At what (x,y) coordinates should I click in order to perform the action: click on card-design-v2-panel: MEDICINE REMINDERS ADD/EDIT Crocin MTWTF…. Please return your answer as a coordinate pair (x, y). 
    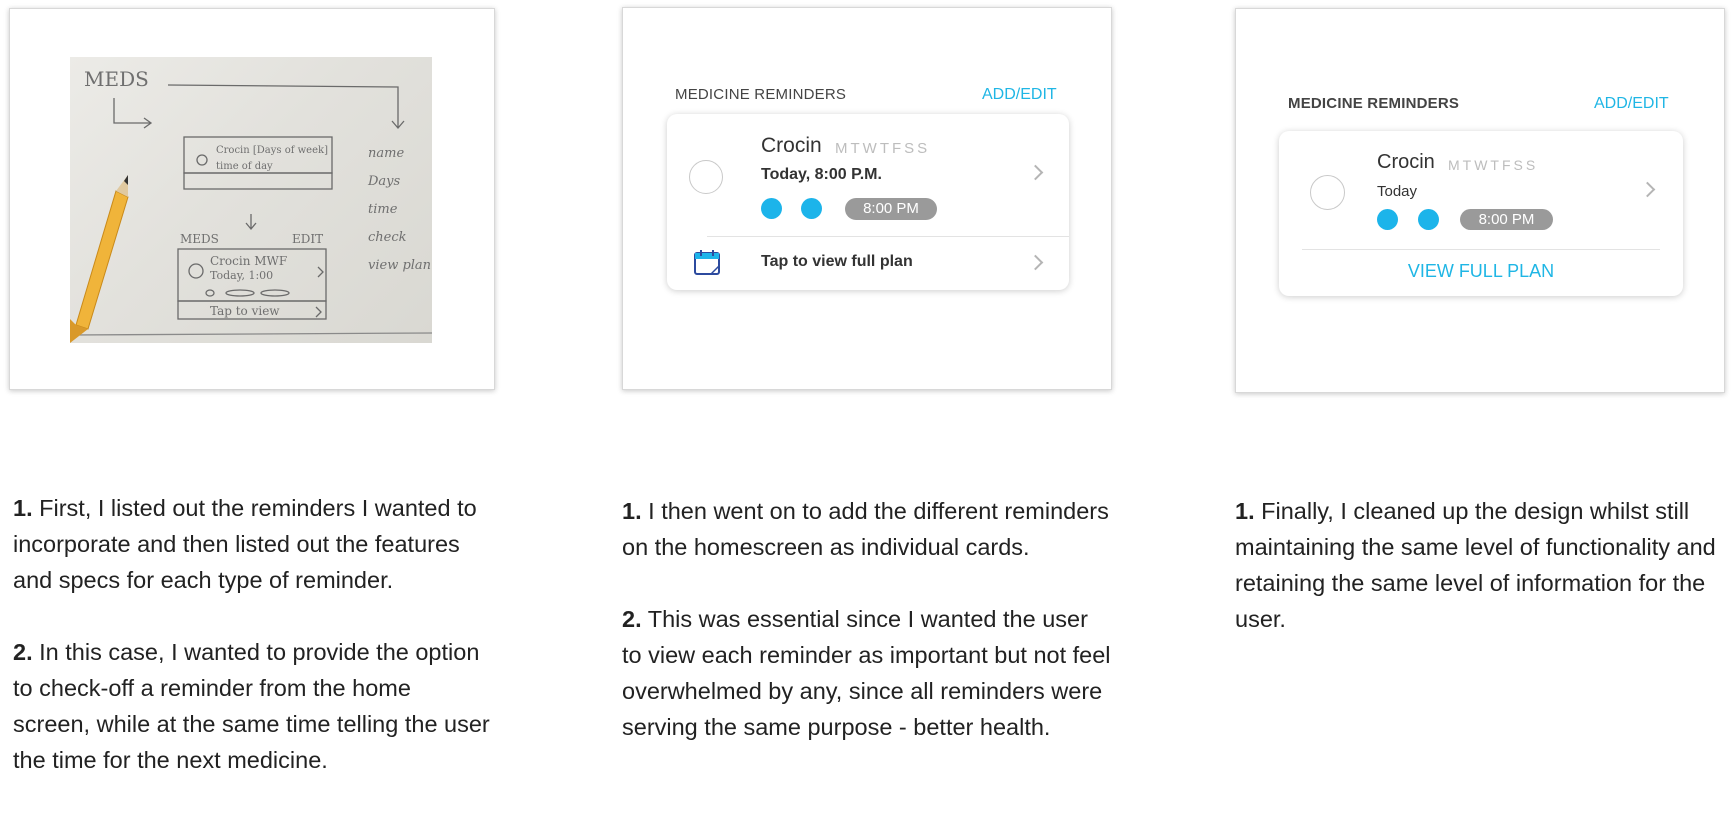
    Looking at the image, I should click on (1480, 200).